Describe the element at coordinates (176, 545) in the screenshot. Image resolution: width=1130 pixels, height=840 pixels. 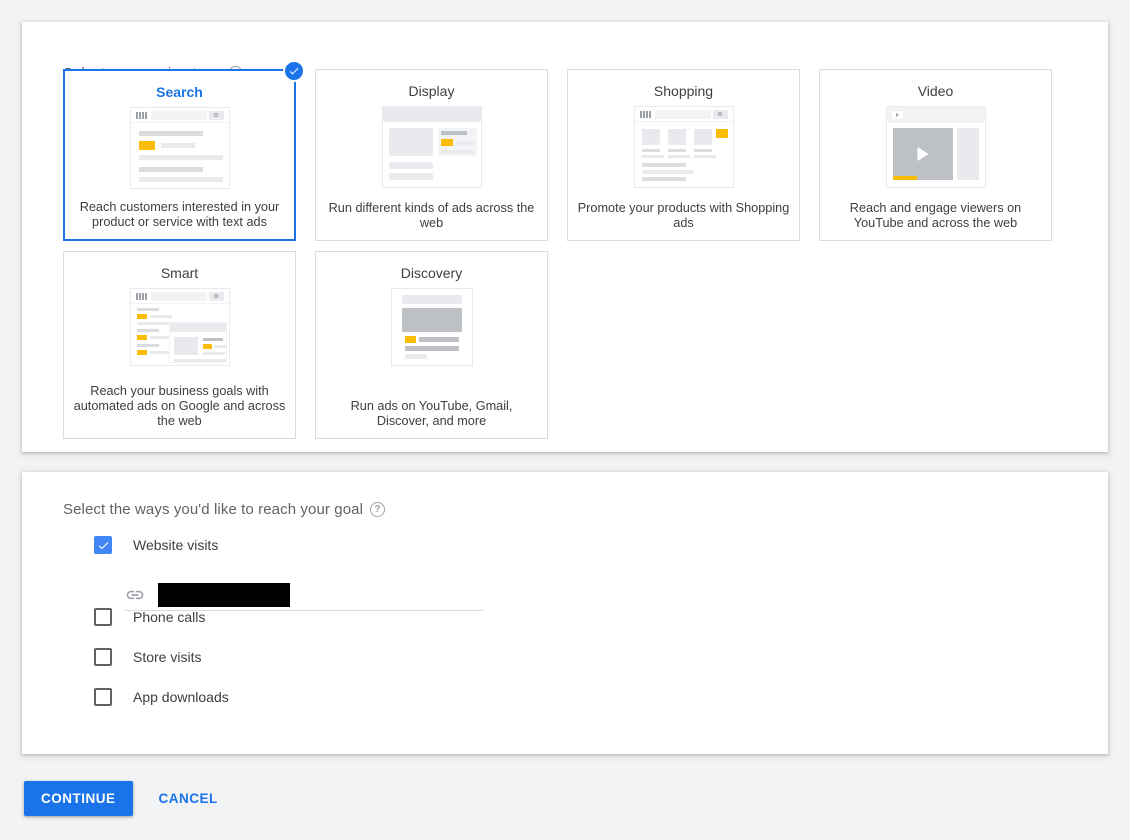
I see `goal-option-label: Website visits` at that location.